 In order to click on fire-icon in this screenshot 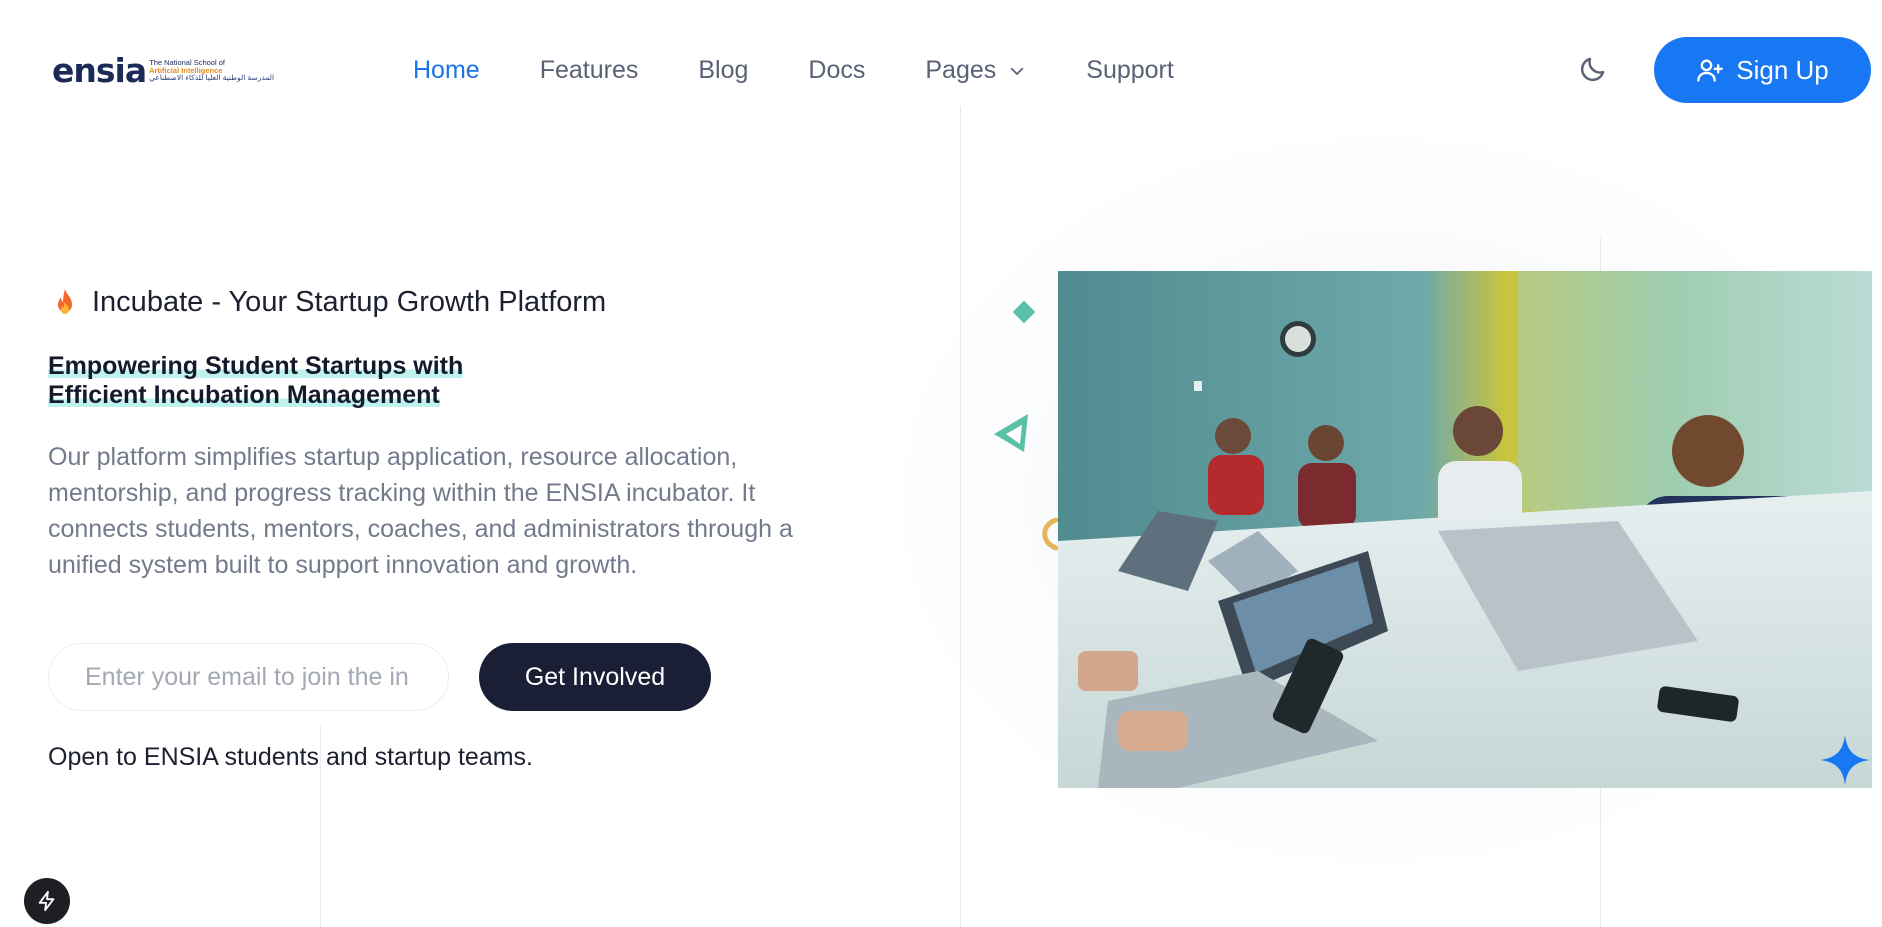, I will do `click(65, 301)`.